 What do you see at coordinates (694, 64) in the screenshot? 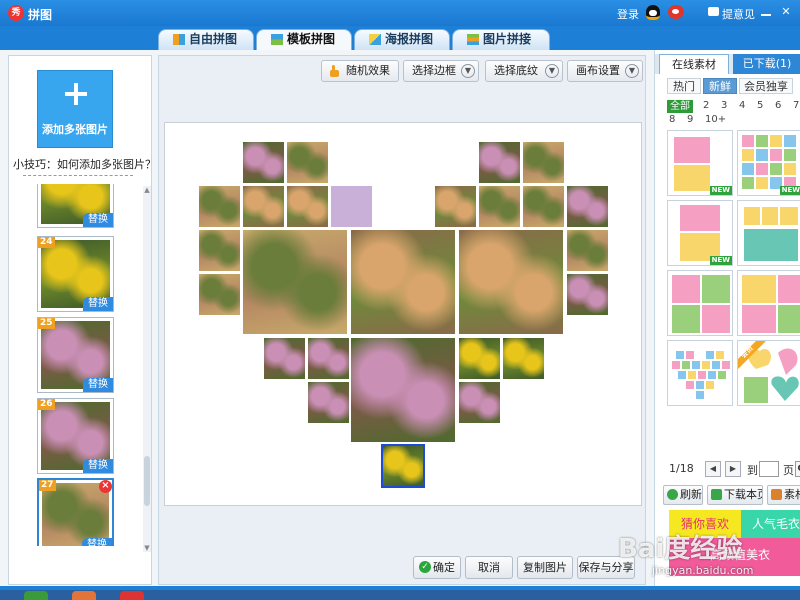
I see `tab-online-material: 在线素材` at bounding box center [694, 64].